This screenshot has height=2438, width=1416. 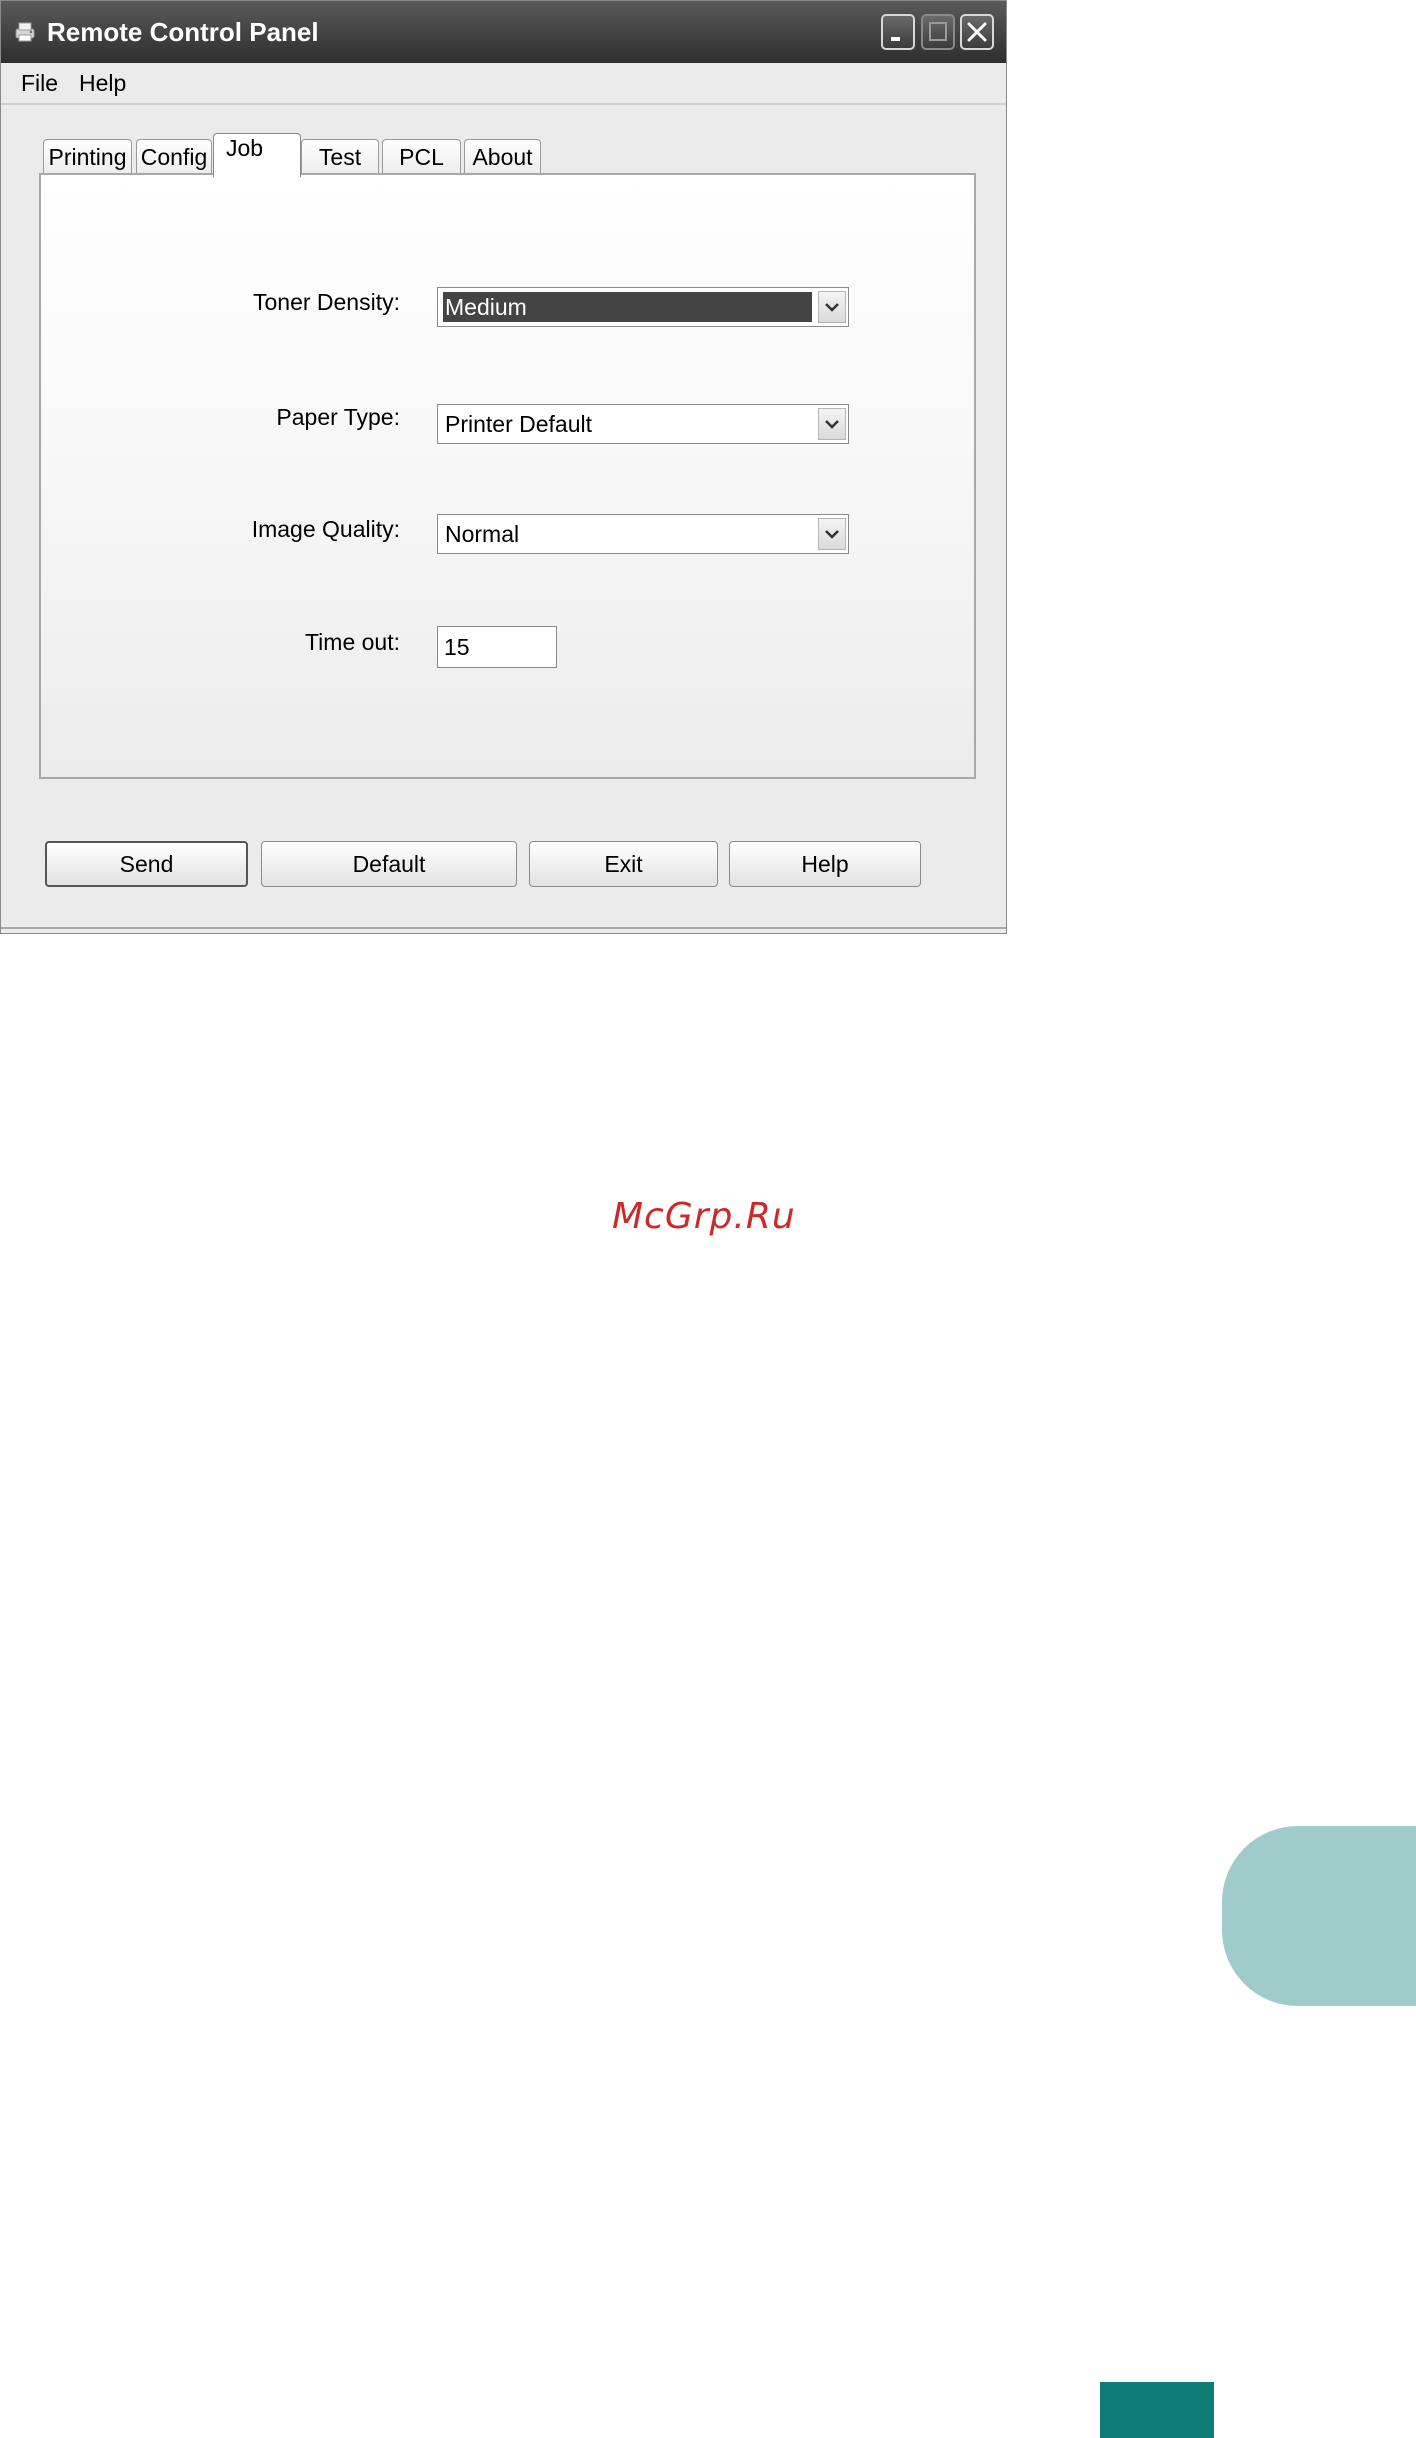 I want to click on default-button: Default, so click(x=389, y=864).